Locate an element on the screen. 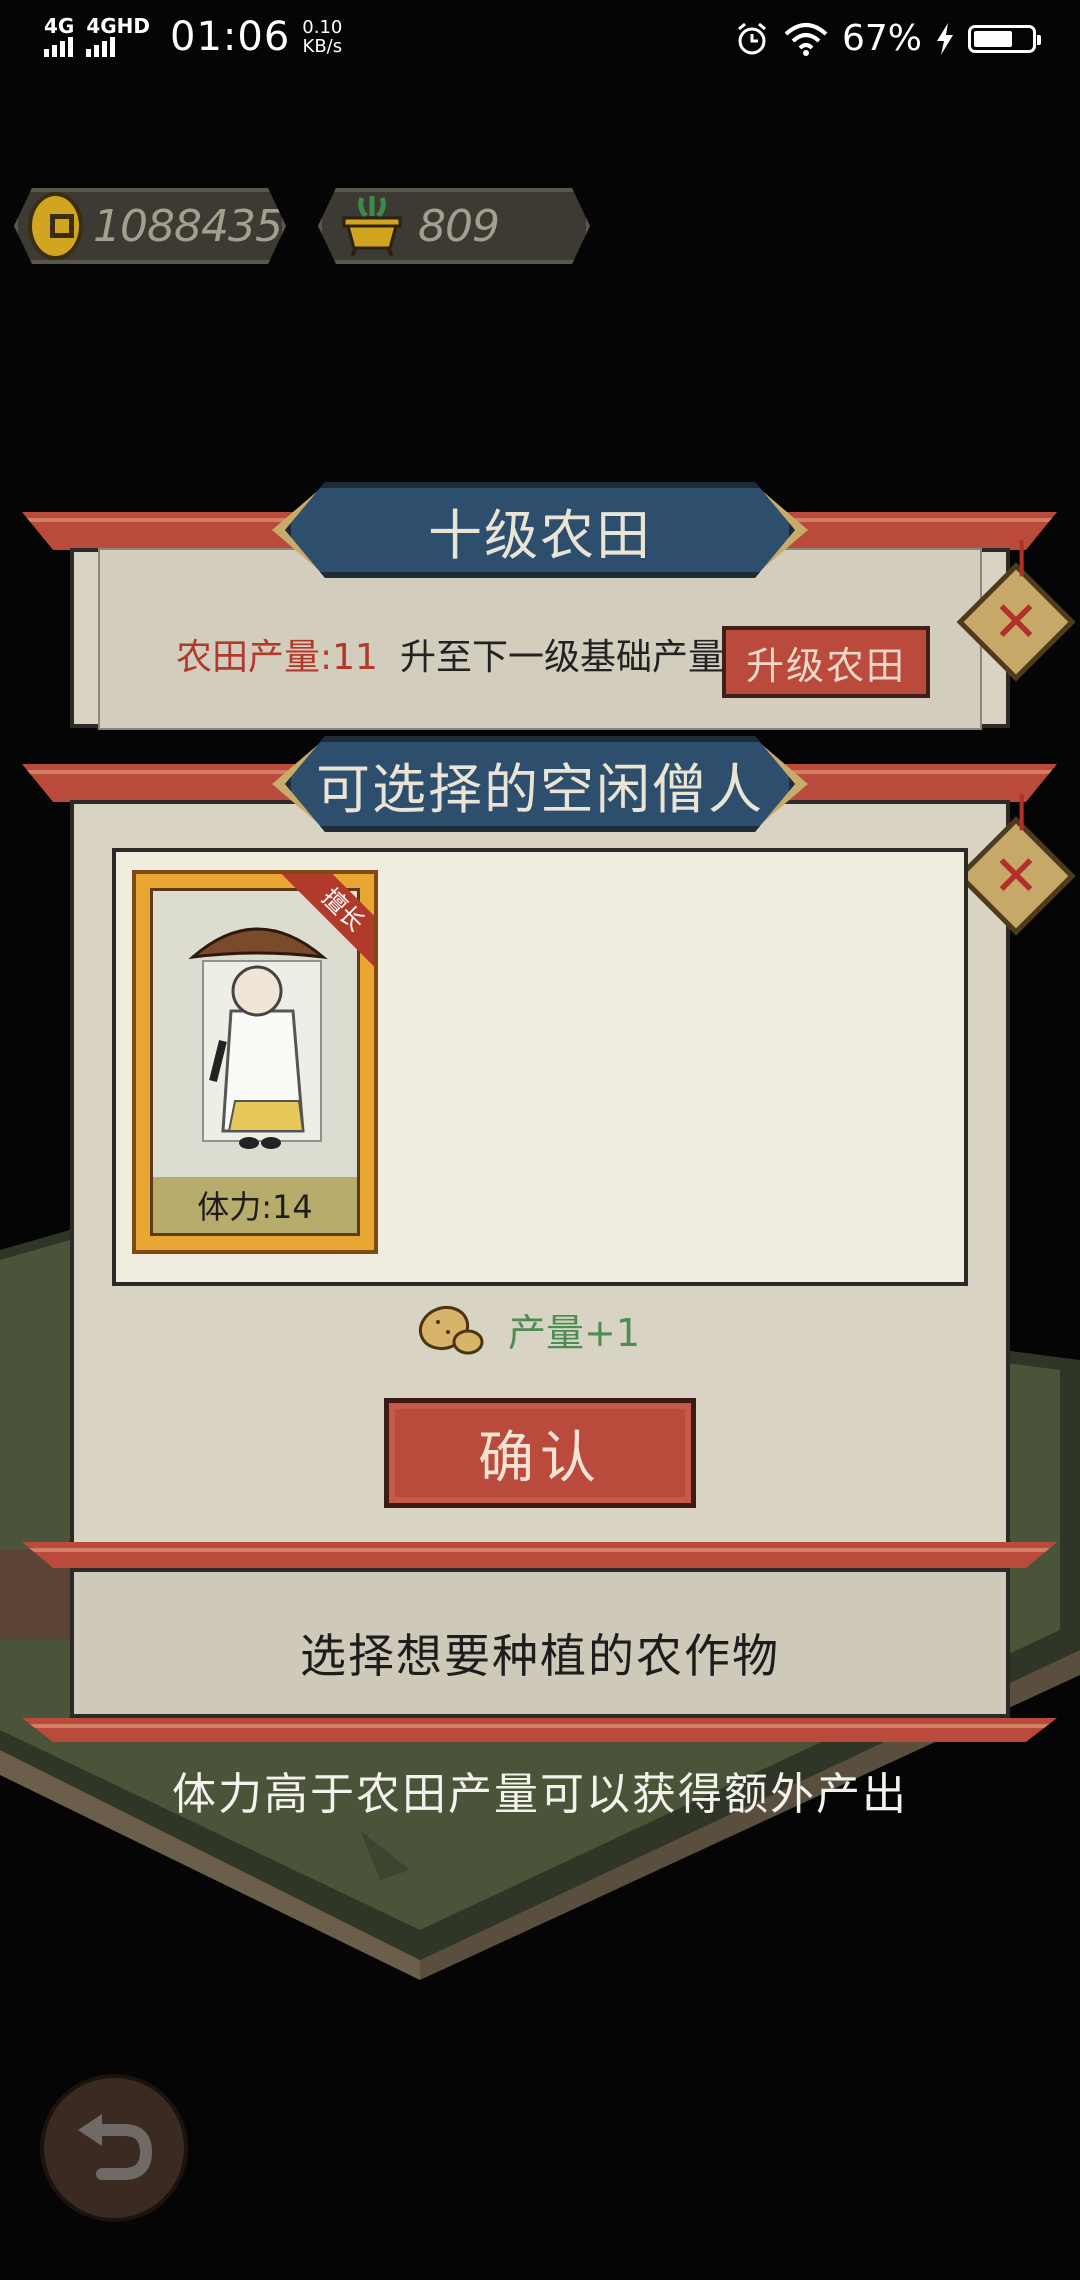 Image resolution: width=1080 pixels, height=2280 pixels. incense-counter: 809 is located at coordinates (454, 226).